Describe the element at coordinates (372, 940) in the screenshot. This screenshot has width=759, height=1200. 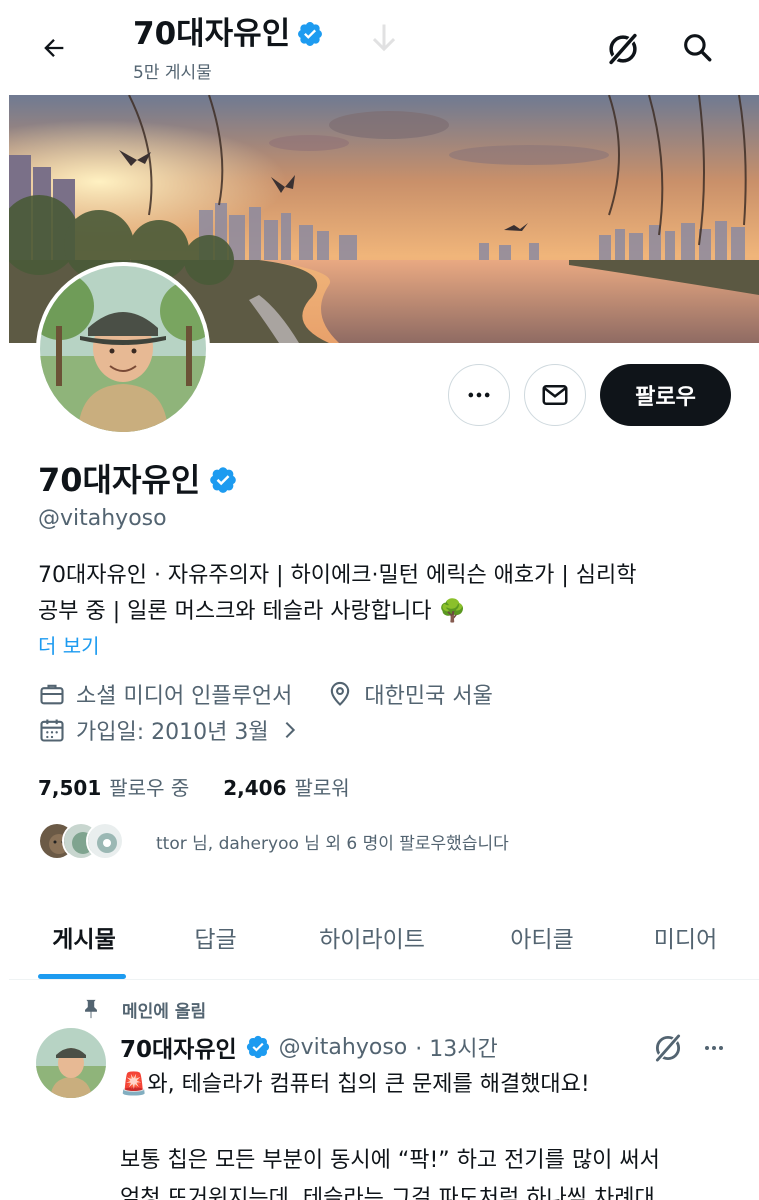
I see `tab-label: 하이라이트` at that location.